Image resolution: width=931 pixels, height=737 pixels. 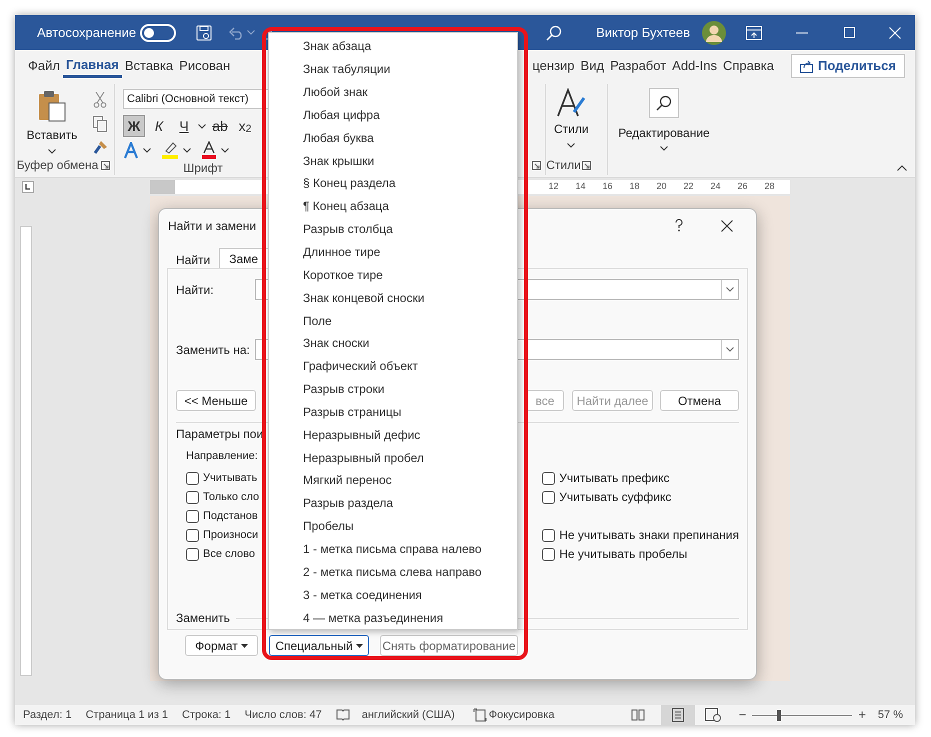 I want to click on ruler-number: 14, so click(x=580, y=187).